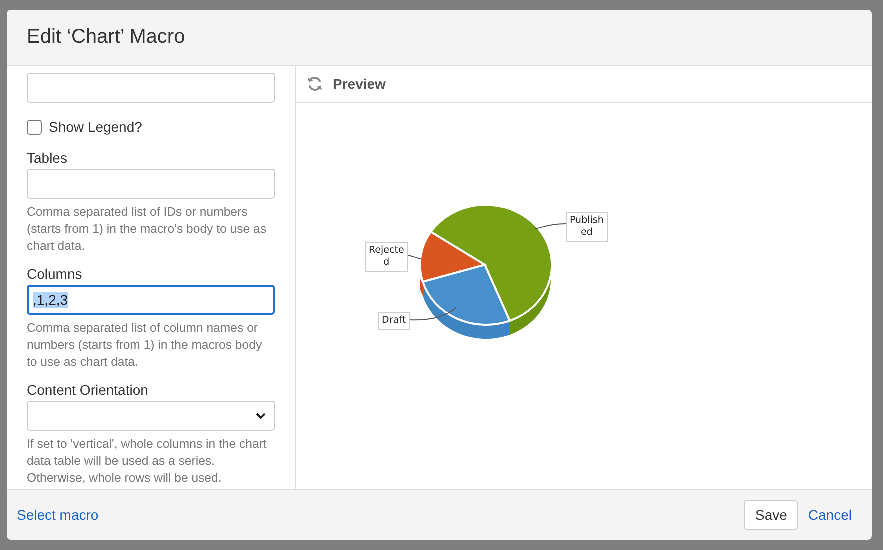 The image size is (883, 550). Describe the element at coordinates (771, 515) in the screenshot. I see `save-button: Save` at that location.